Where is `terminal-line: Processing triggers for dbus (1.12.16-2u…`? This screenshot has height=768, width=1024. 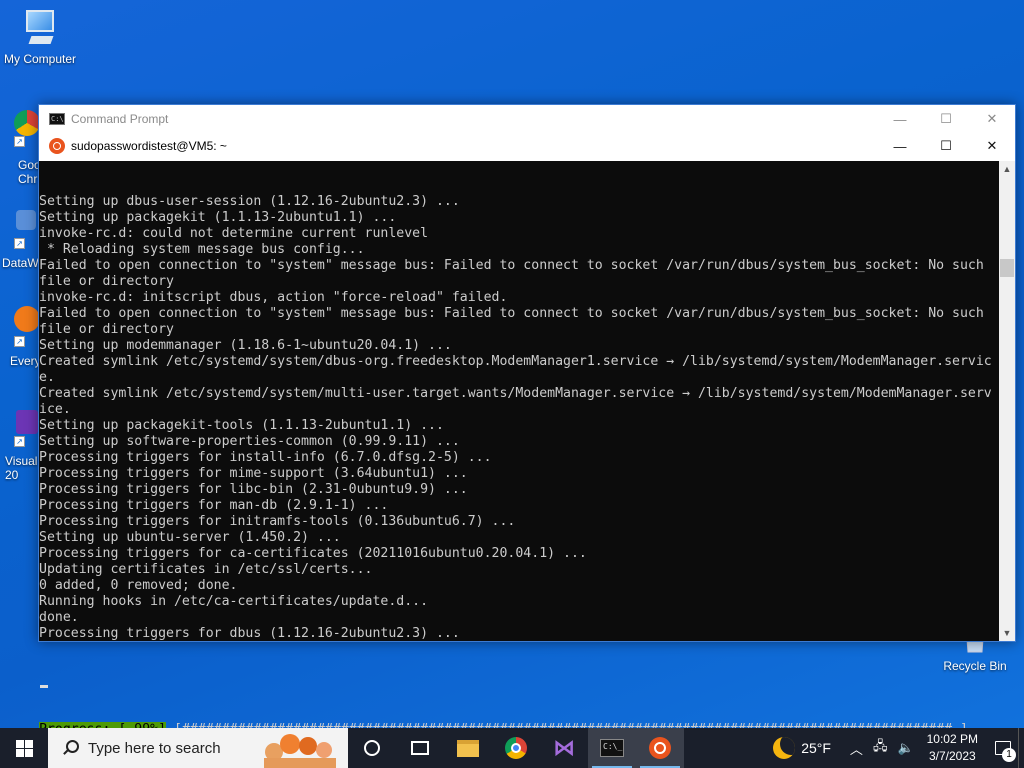
terminal-line: Processing triggers for dbus (1.12.16-2u… is located at coordinates (249, 633).